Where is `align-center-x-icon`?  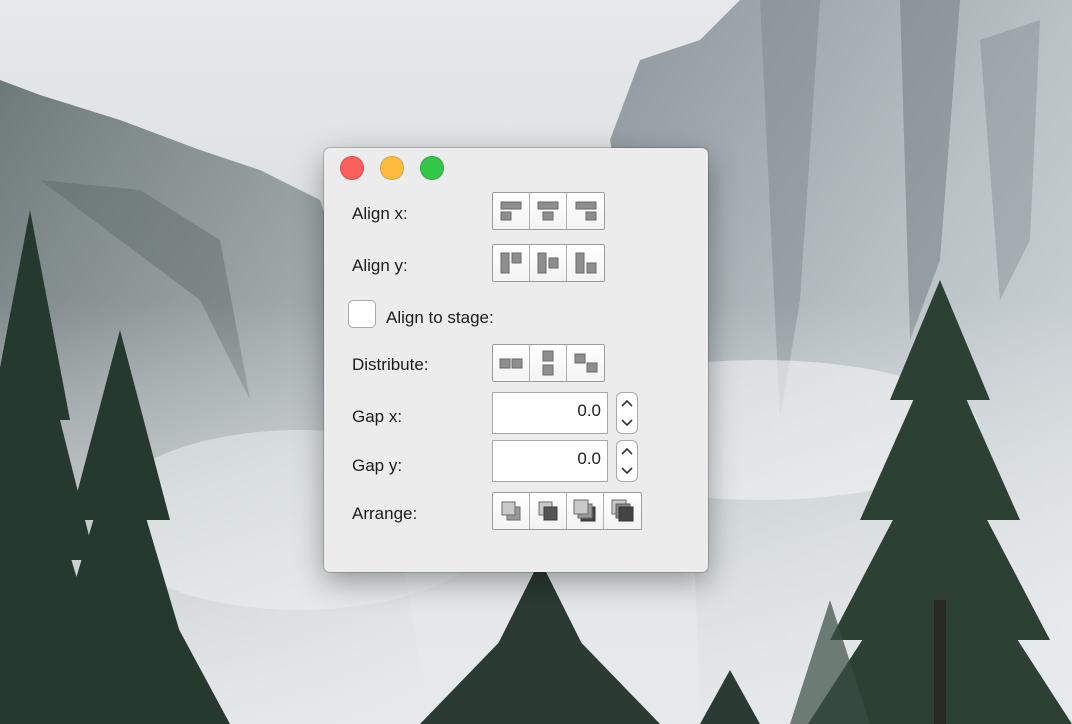 align-center-x-icon is located at coordinates (548, 211).